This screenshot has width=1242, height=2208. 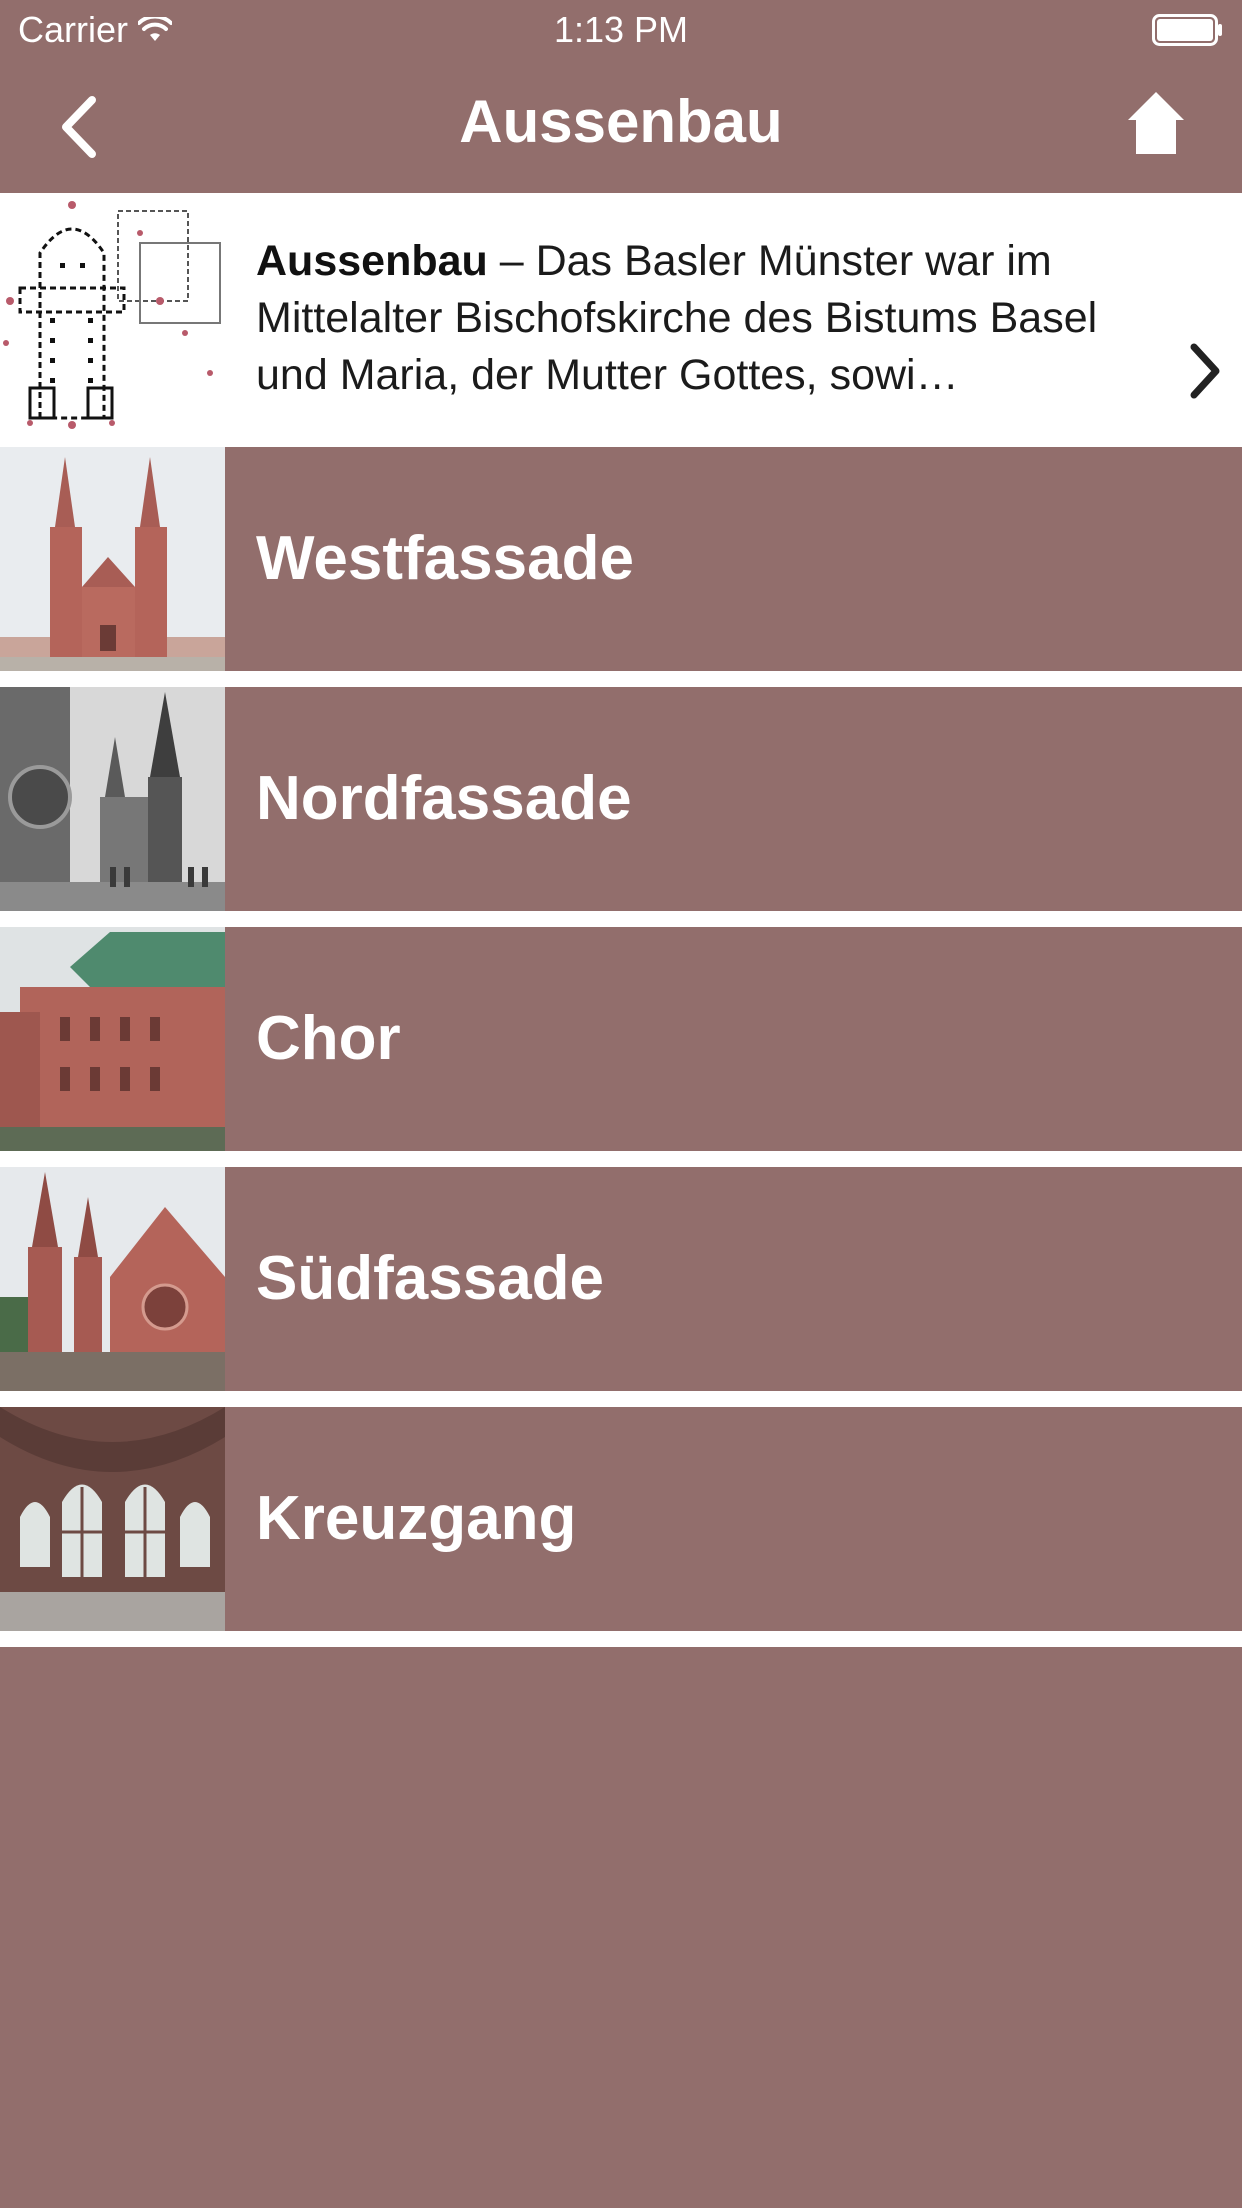 I want to click on list-item-label: Kreuzgang, so click(x=416, y=1518).